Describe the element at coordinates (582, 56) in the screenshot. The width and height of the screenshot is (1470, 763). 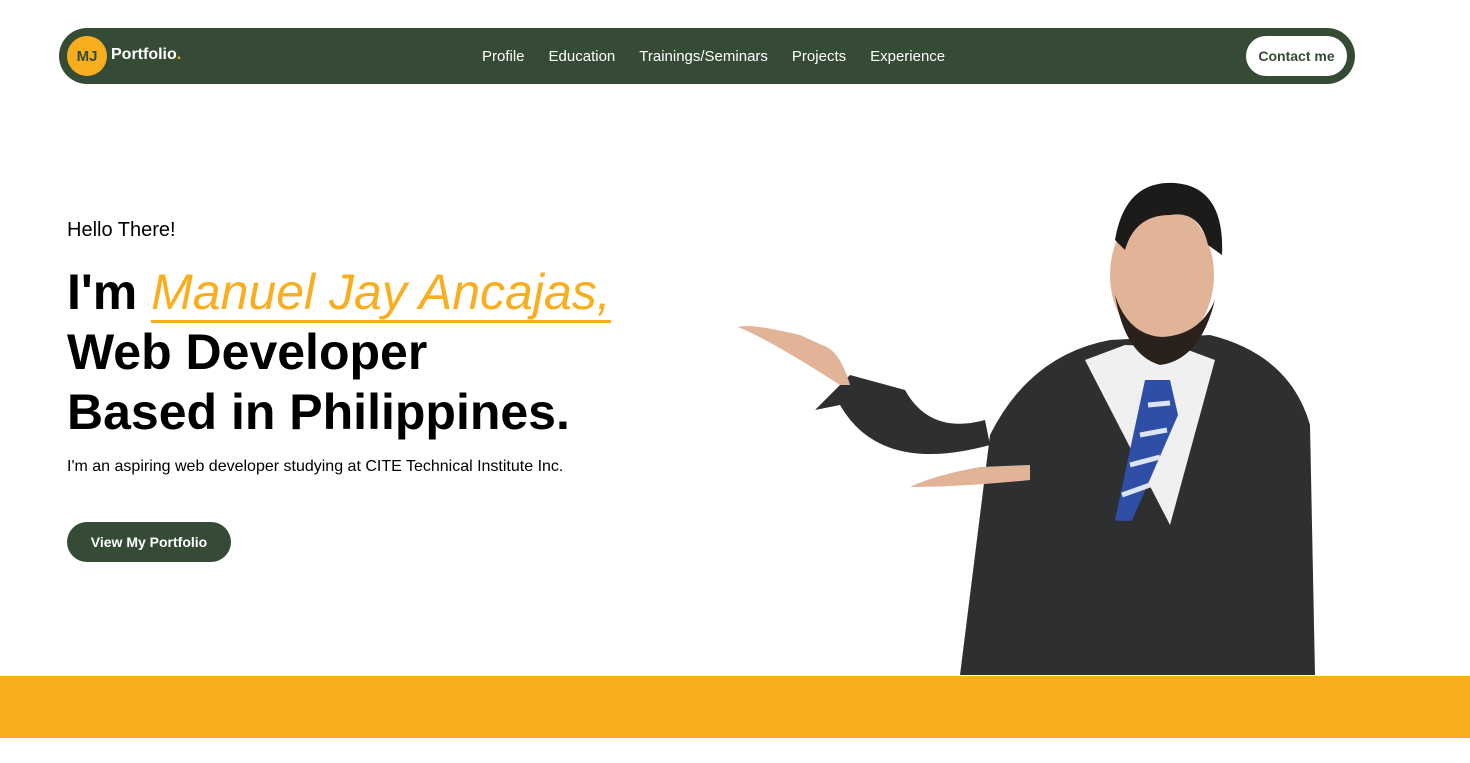
I see `nav-link-education: Education` at that location.